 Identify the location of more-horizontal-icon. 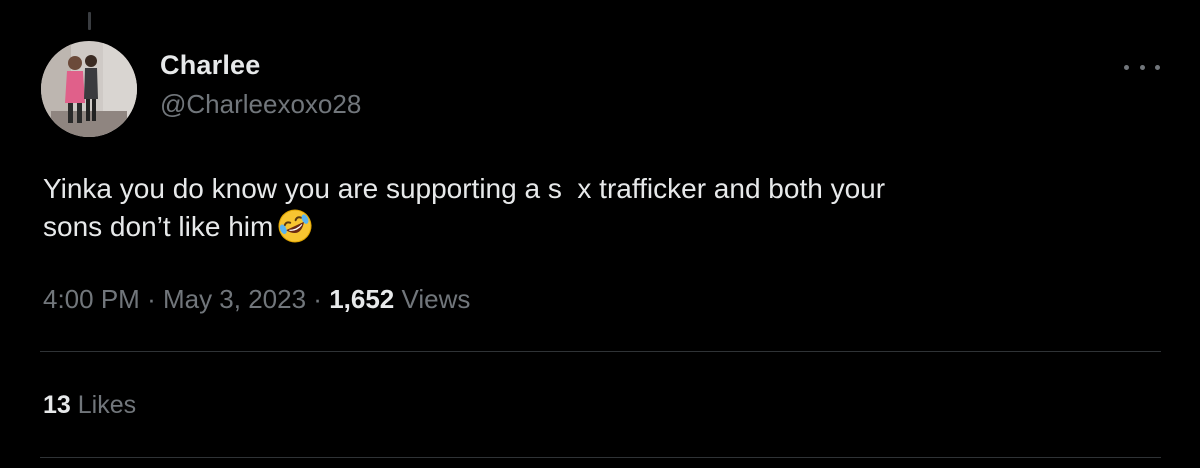
(1142, 67).